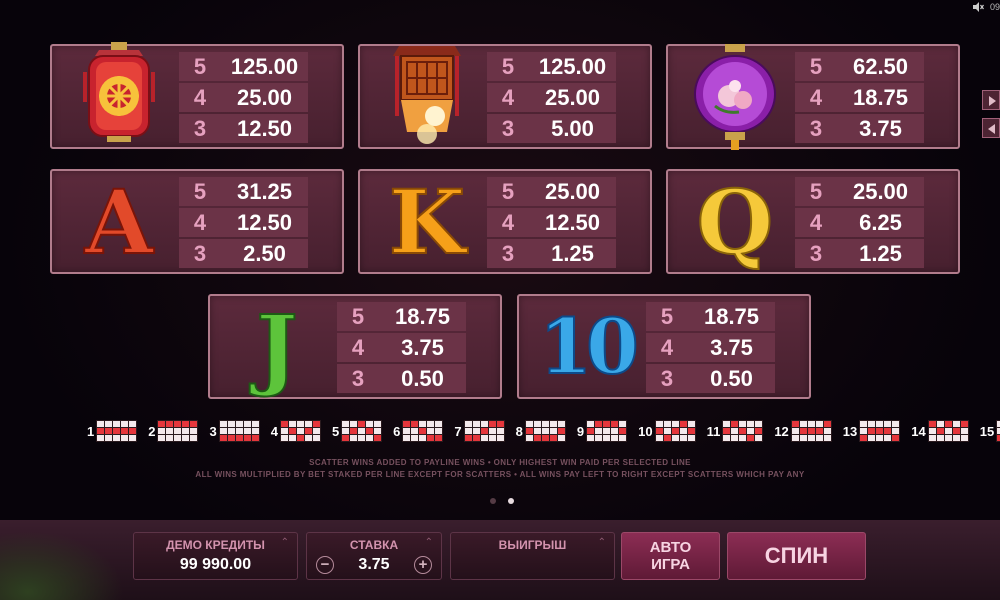  I want to click on payline-number: 8, so click(519, 431).